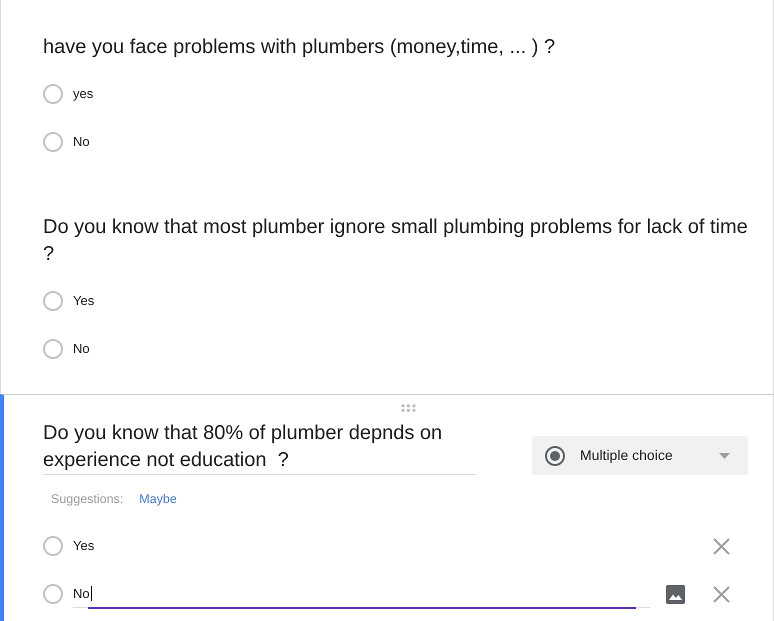 The image size is (774, 621). I want to click on option-label: Yes, so click(83, 301).